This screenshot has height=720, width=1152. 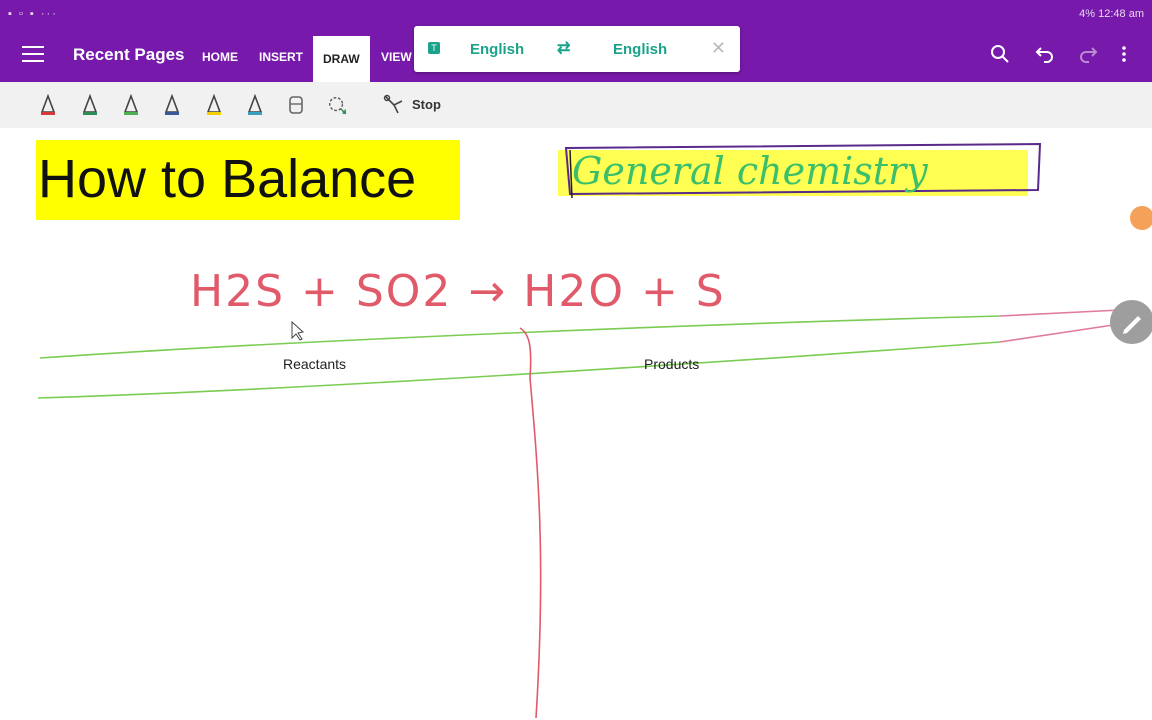 I want to click on undo-icon, so click(x=1045, y=57).